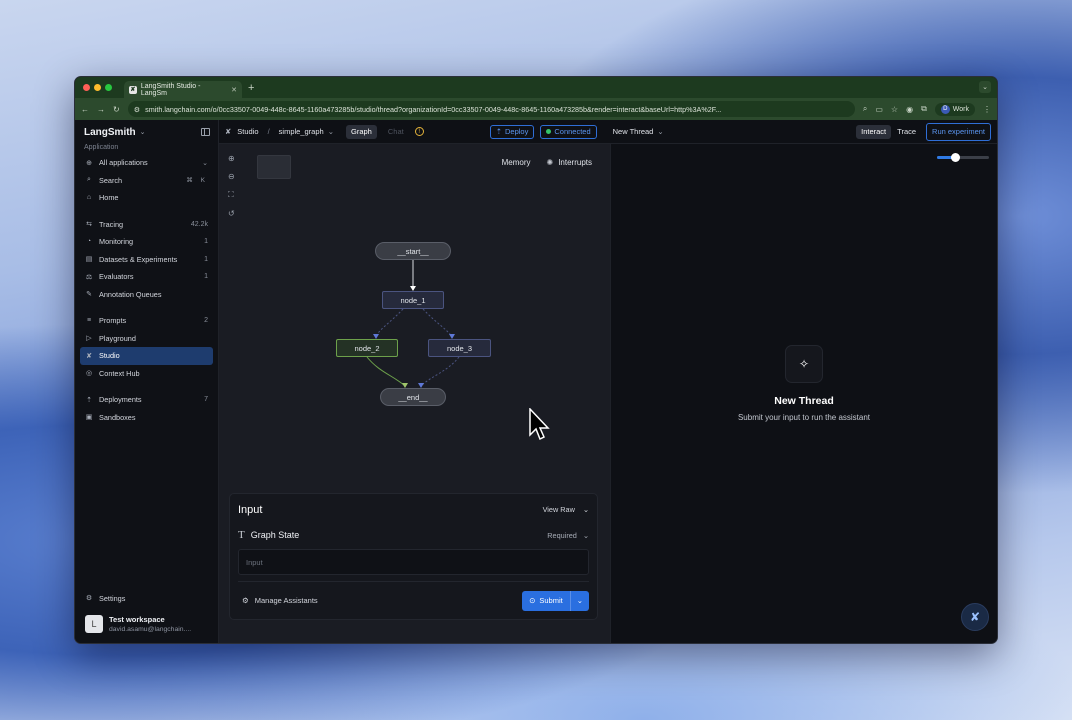  What do you see at coordinates (286, 600) in the screenshot?
I see `manage-assistants-label: Manage Assistants` at bounding box center [286, 600].